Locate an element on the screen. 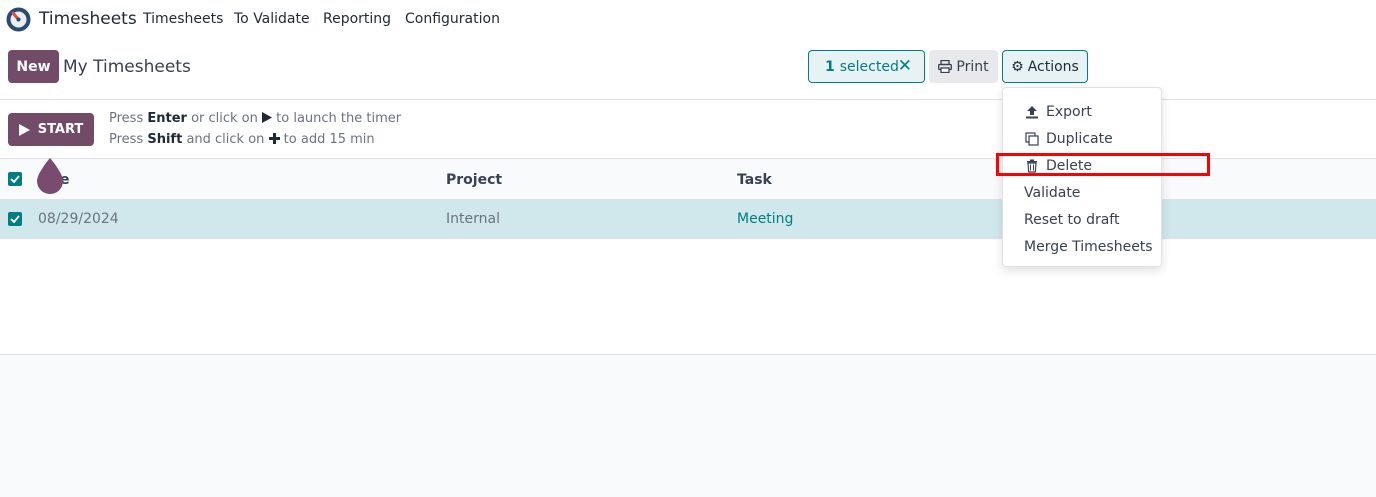 The height and width of the screenshot is (497, 1376). delete-highlight-box is located at coordinates (1103, 164).